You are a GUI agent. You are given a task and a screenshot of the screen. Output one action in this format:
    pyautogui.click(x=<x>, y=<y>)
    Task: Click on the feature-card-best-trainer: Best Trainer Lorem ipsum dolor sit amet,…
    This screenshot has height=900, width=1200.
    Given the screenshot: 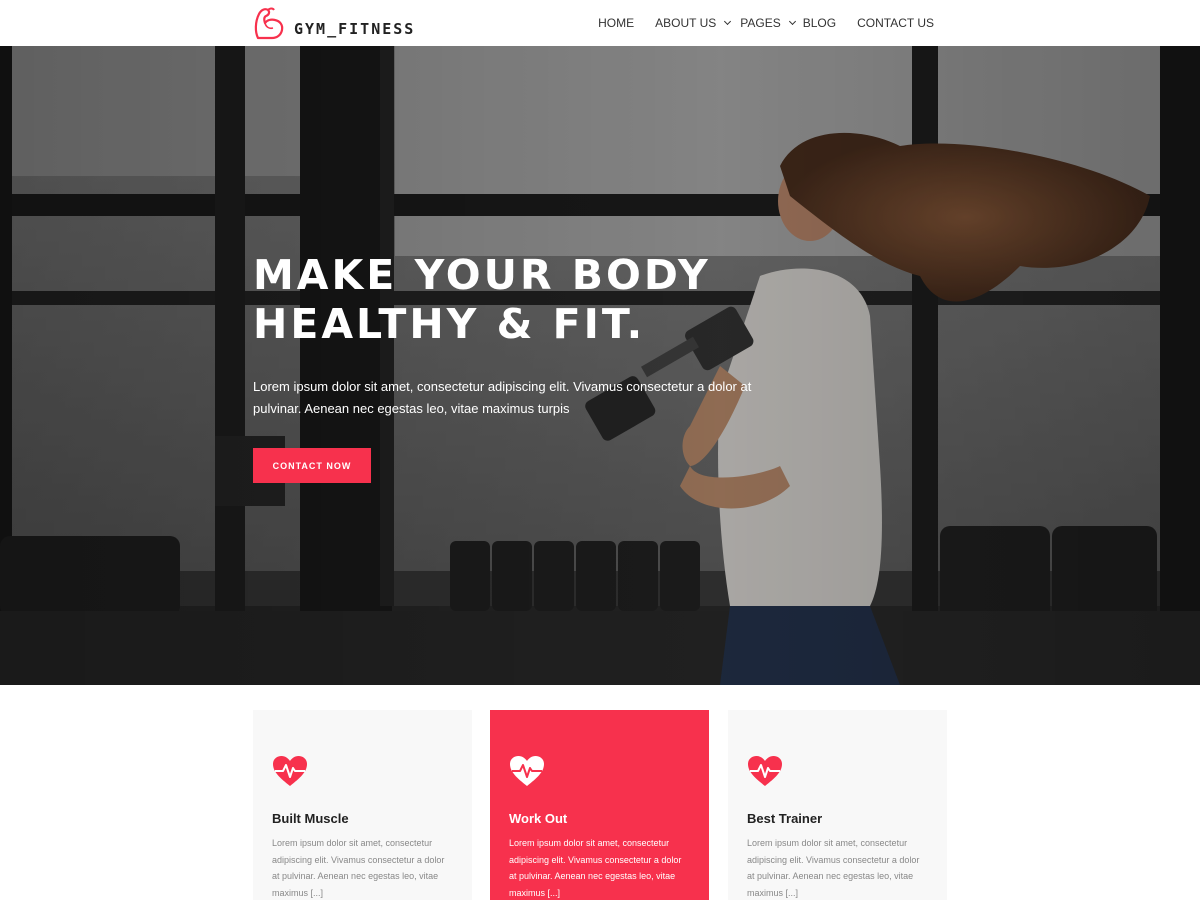 What is the action you would take?
    pyautogui.click(x=837, y=805)
    